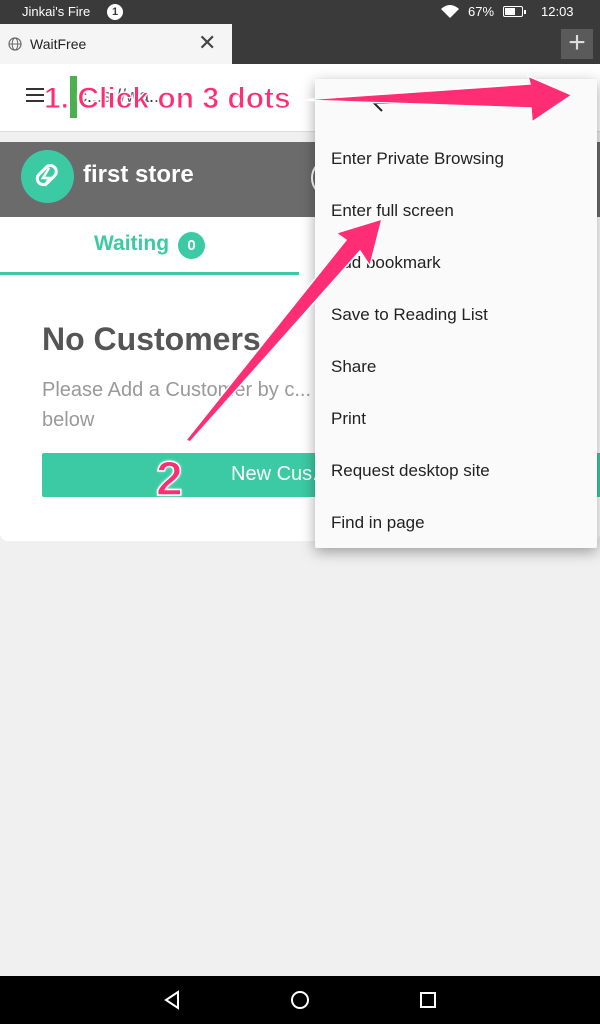 Image resolution: width=600 pixels, height=1024 pixels. Describe the element at coordinates (35, 97) in the screenshot. I see `hamburger-icon` at that location.